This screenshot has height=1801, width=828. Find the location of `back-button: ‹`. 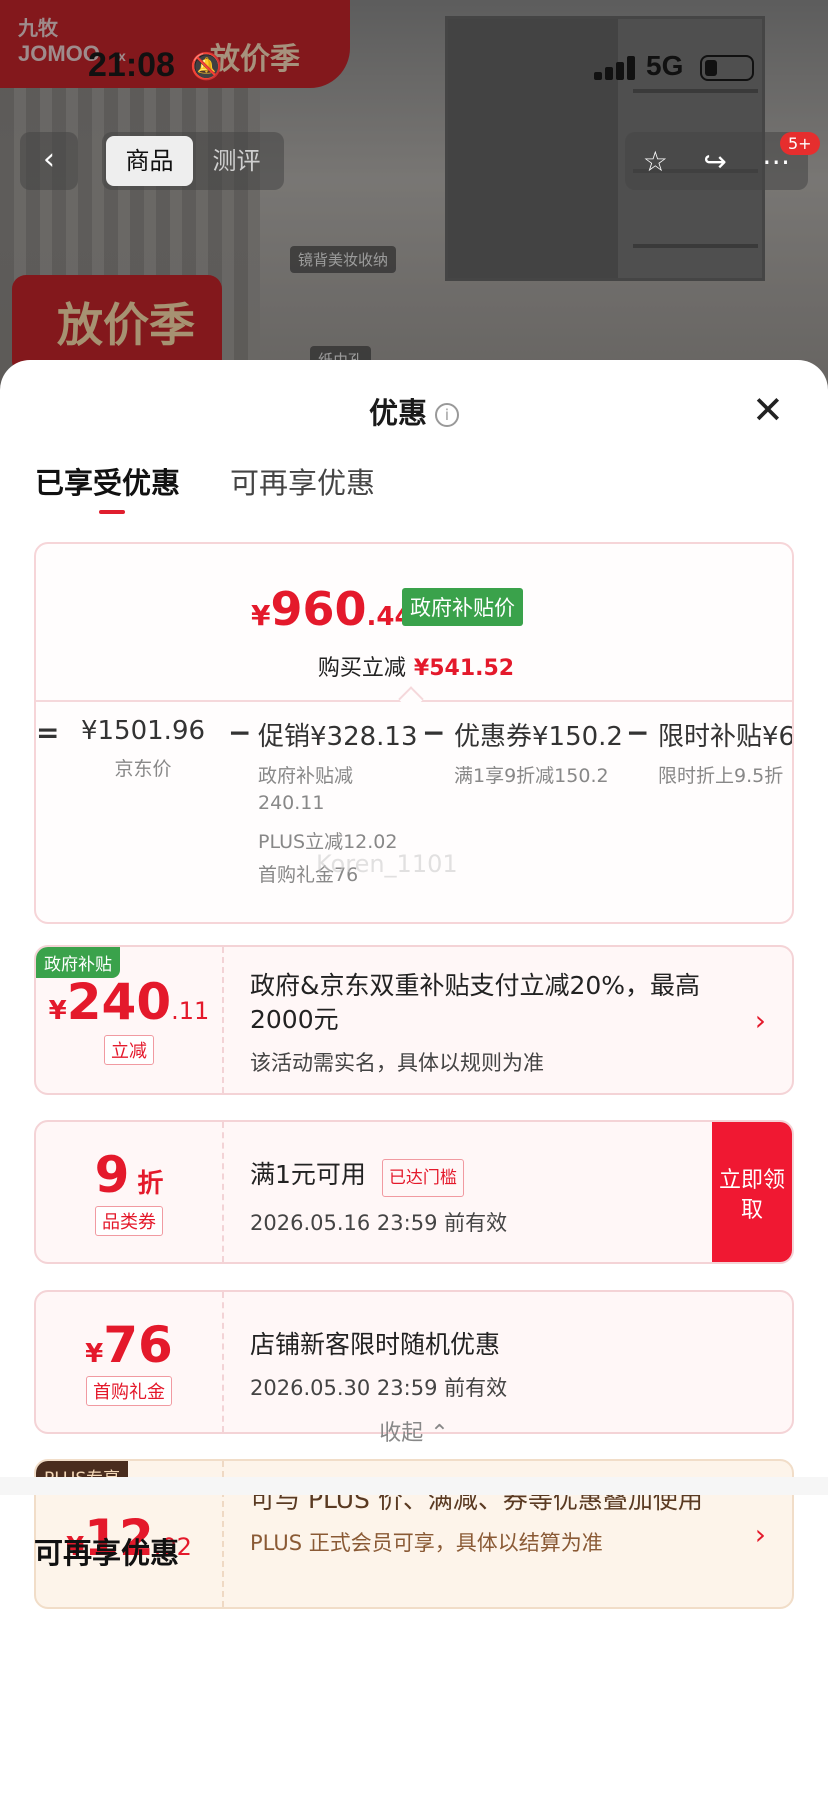

back-button: ‹ is located at coordinates (49, 161).